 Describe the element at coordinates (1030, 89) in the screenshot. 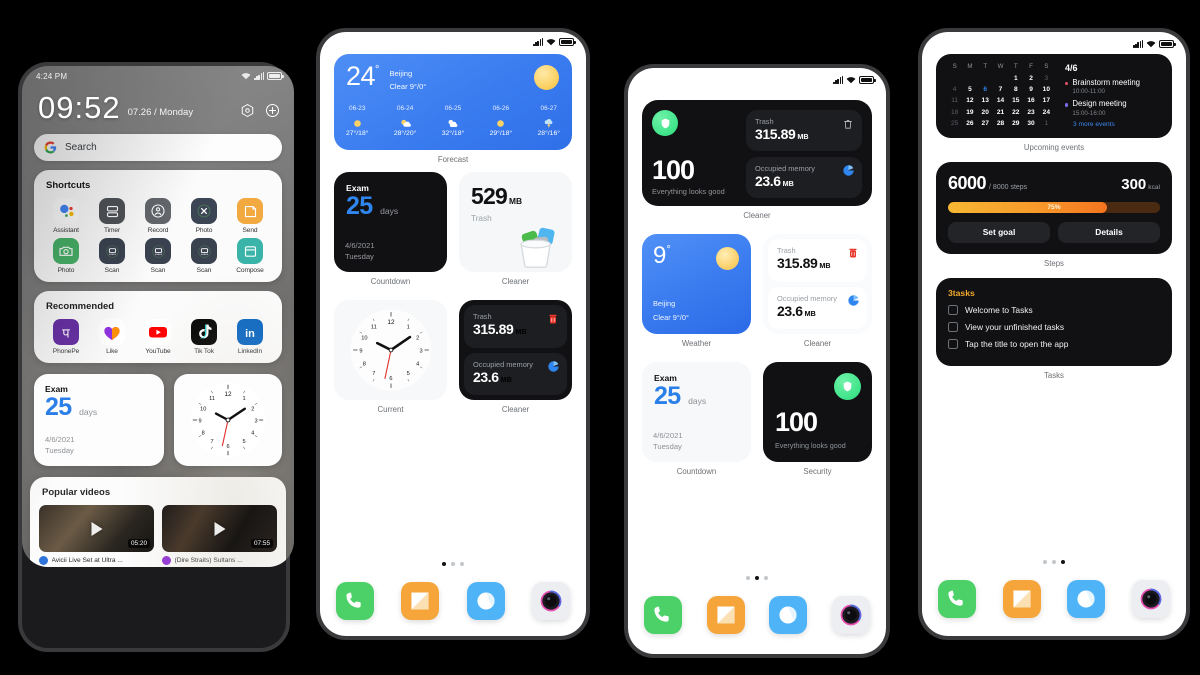

I see `calendar-day: 9` at that location.